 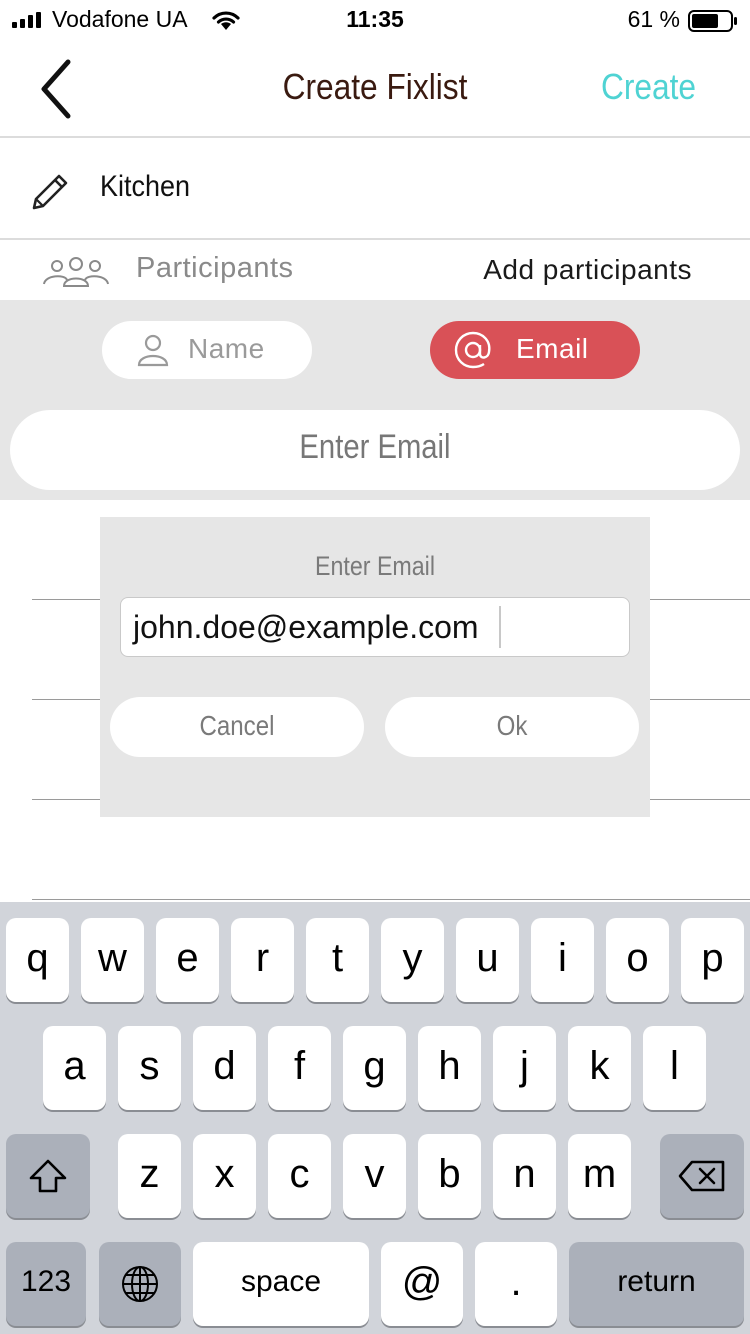 What do you see at coordinates (524, 1068) in the screenshot?
I see `key-j: j` at bounding box center [524, 1068].